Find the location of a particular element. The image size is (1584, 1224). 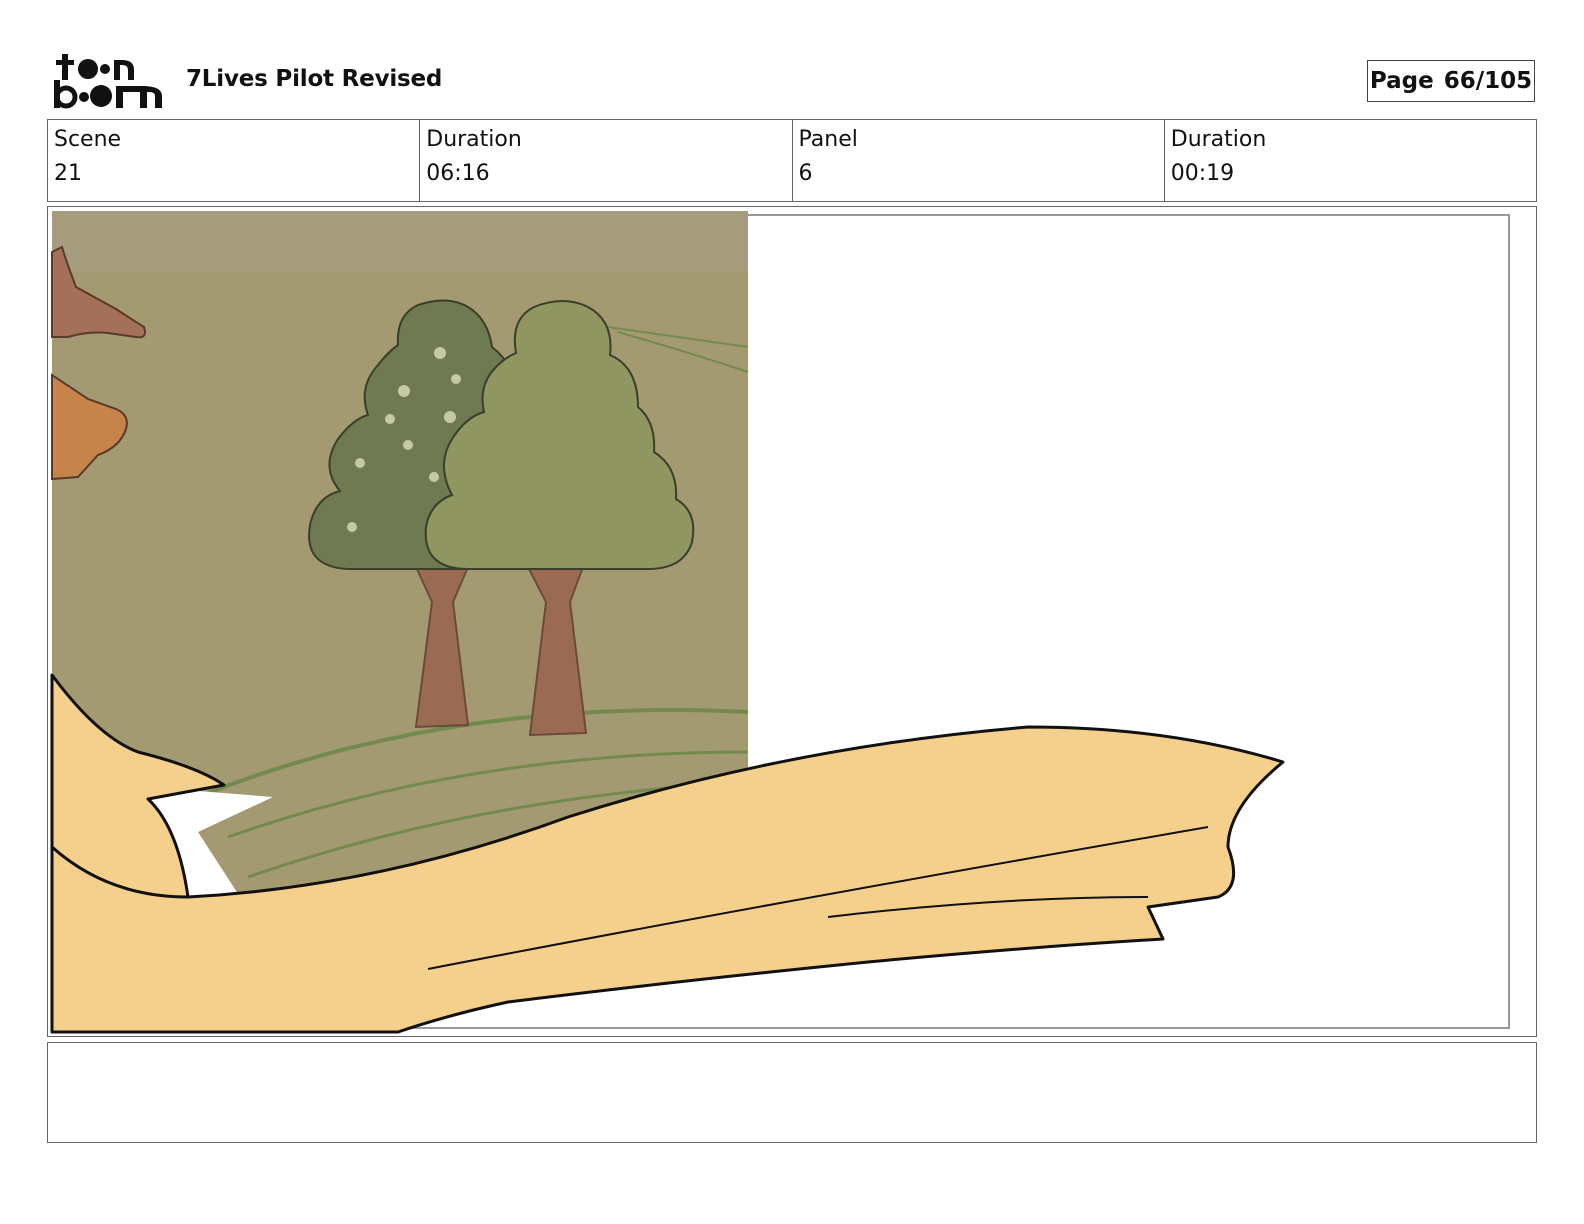

panel-duration-value: 00:19 is located at coordinates (1202, 173).